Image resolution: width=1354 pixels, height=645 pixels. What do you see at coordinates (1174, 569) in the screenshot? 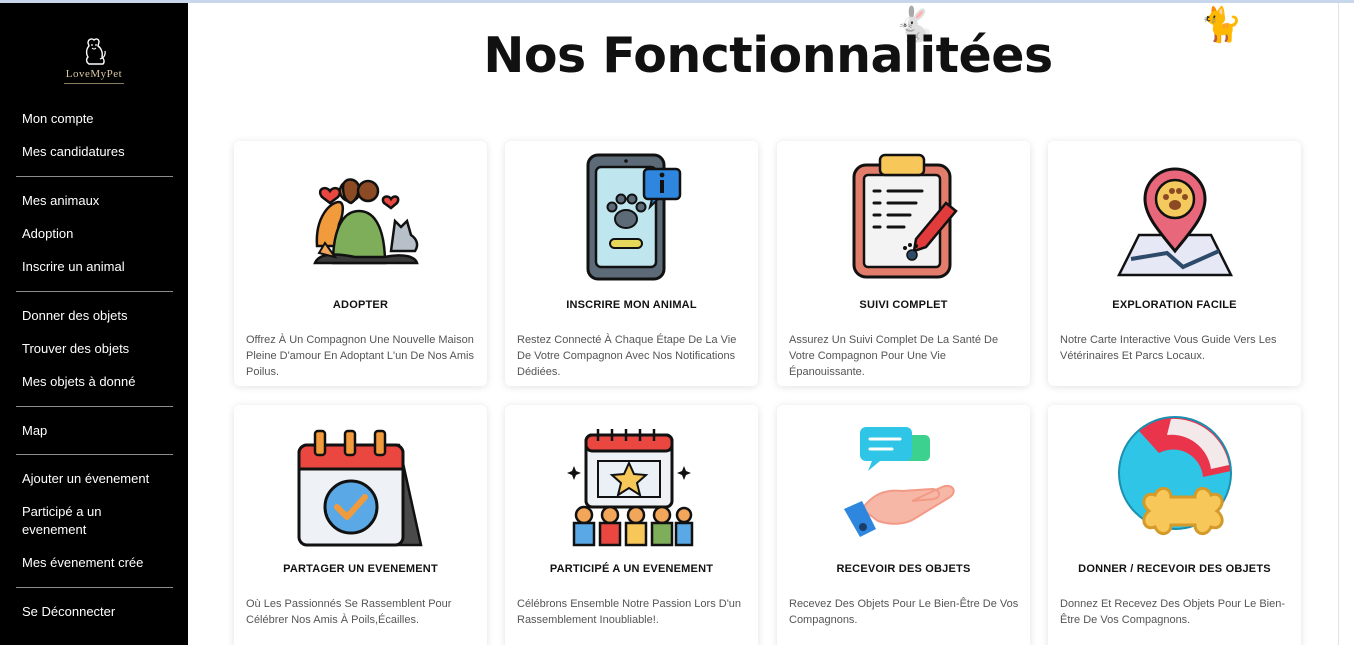
I see `card-title: DONNER / RECEVOIR DES OBJETS` at bounding box center [1174, 569].